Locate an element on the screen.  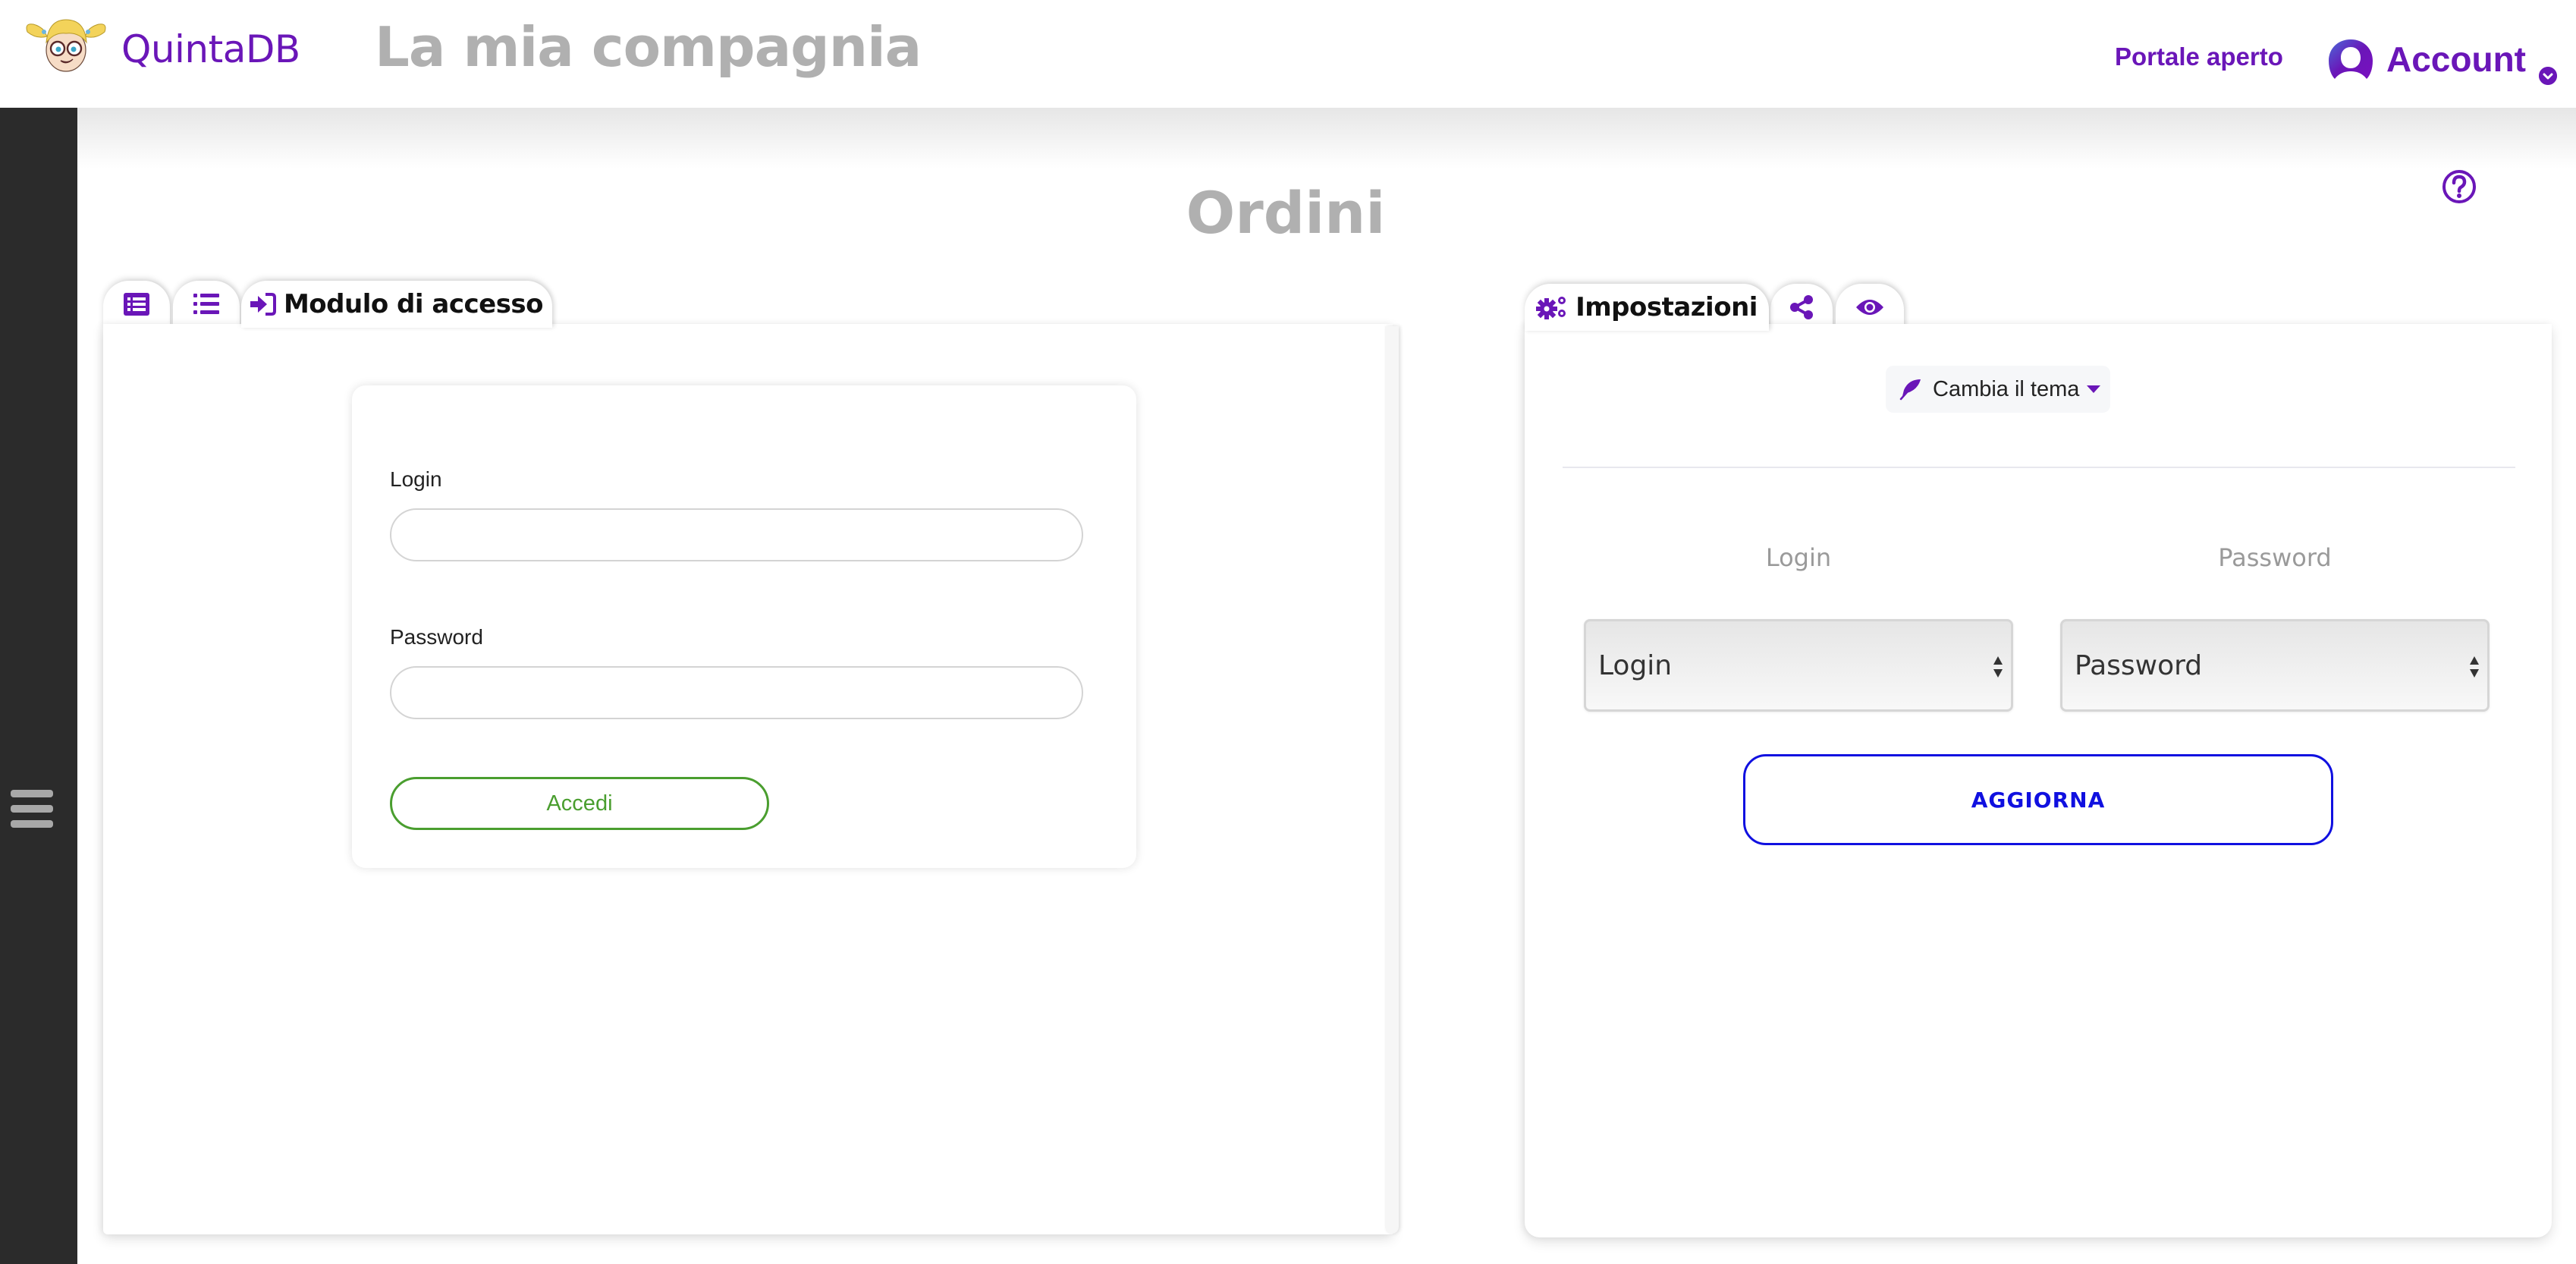
tab-list-view is located at coordinates (206, 304).